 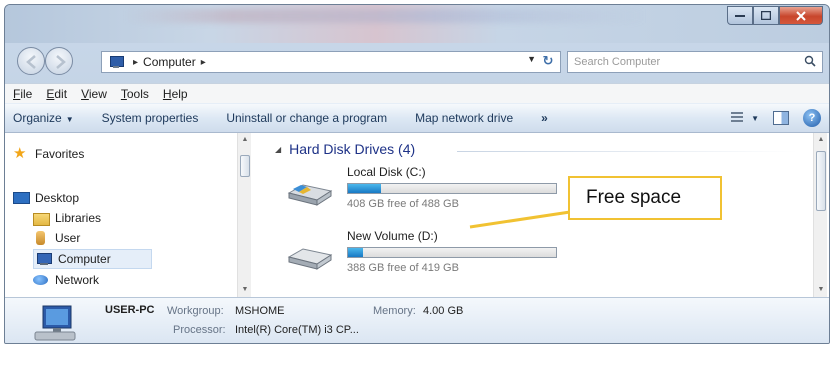 I want to click on search-input, so click(x=684, y=62).